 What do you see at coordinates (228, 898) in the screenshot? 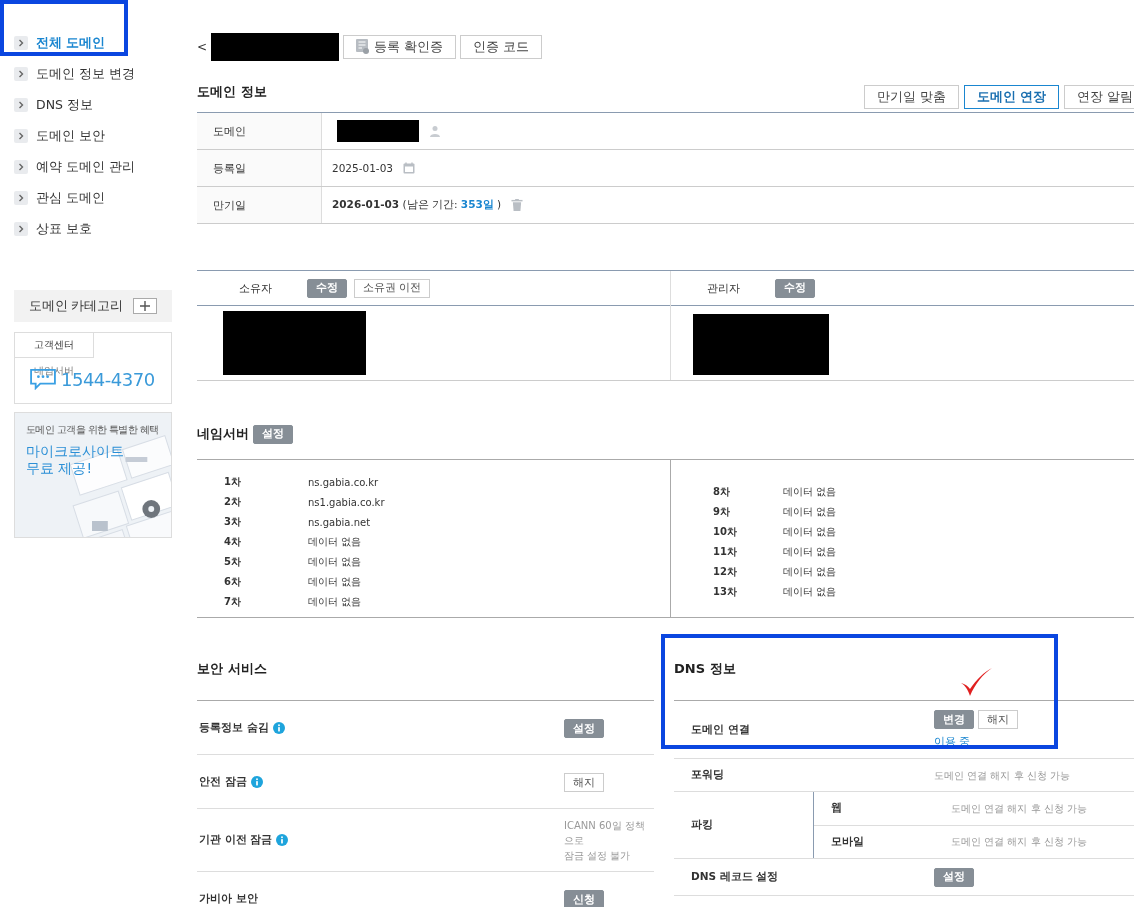
I see `service-label: 가비아 보안` at bounding box center [228, 898].